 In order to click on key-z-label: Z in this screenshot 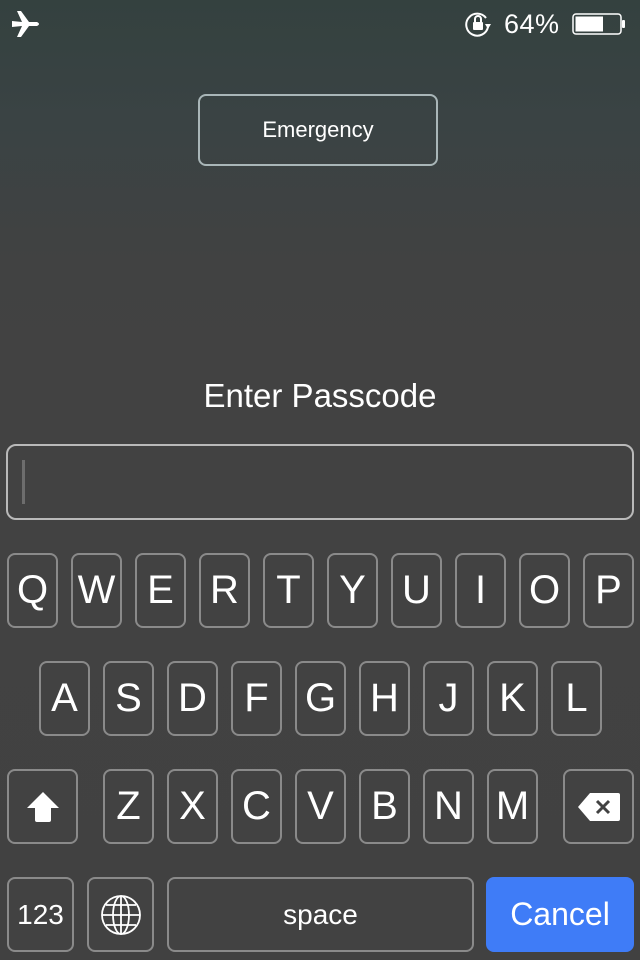, I will do `click(128, 806)`.